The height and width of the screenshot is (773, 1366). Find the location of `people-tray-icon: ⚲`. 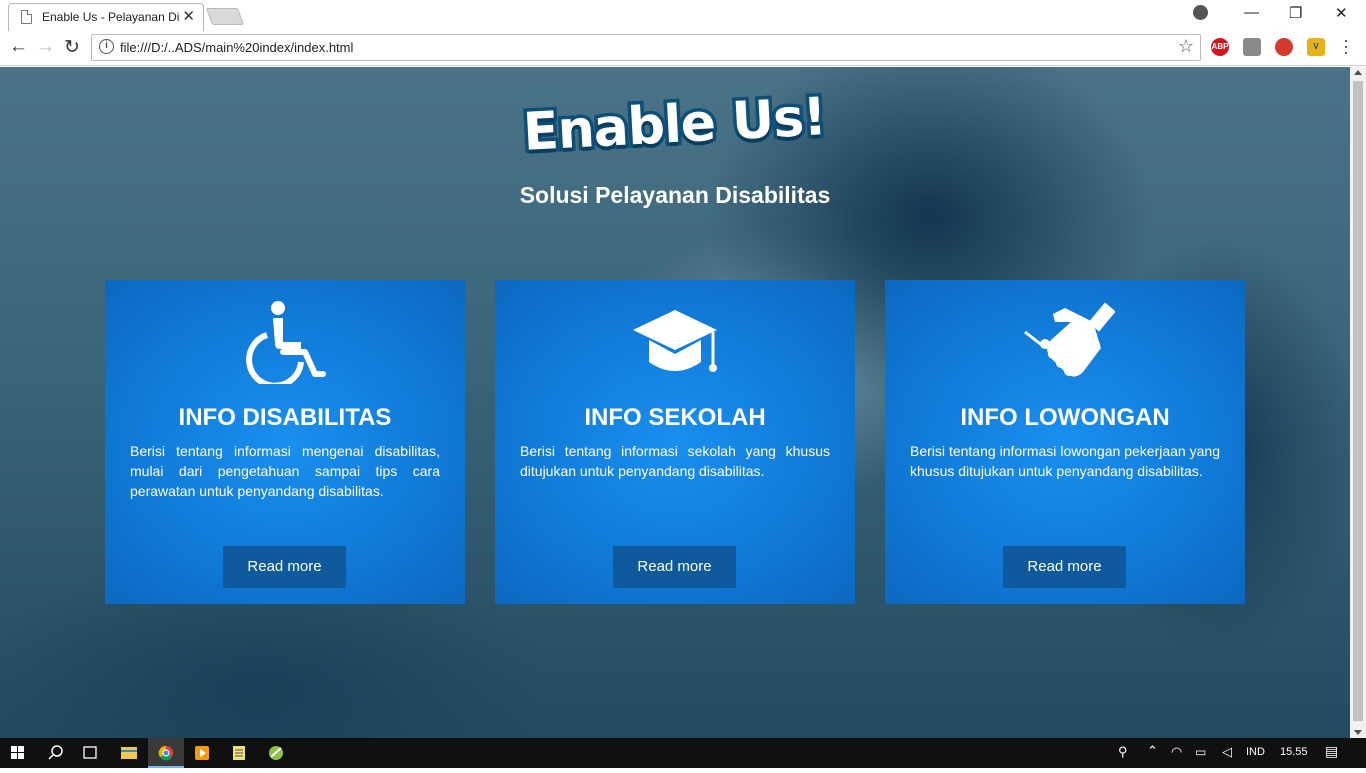

people-tray-icon: ⚲ is located at coordinates (1123, 752).